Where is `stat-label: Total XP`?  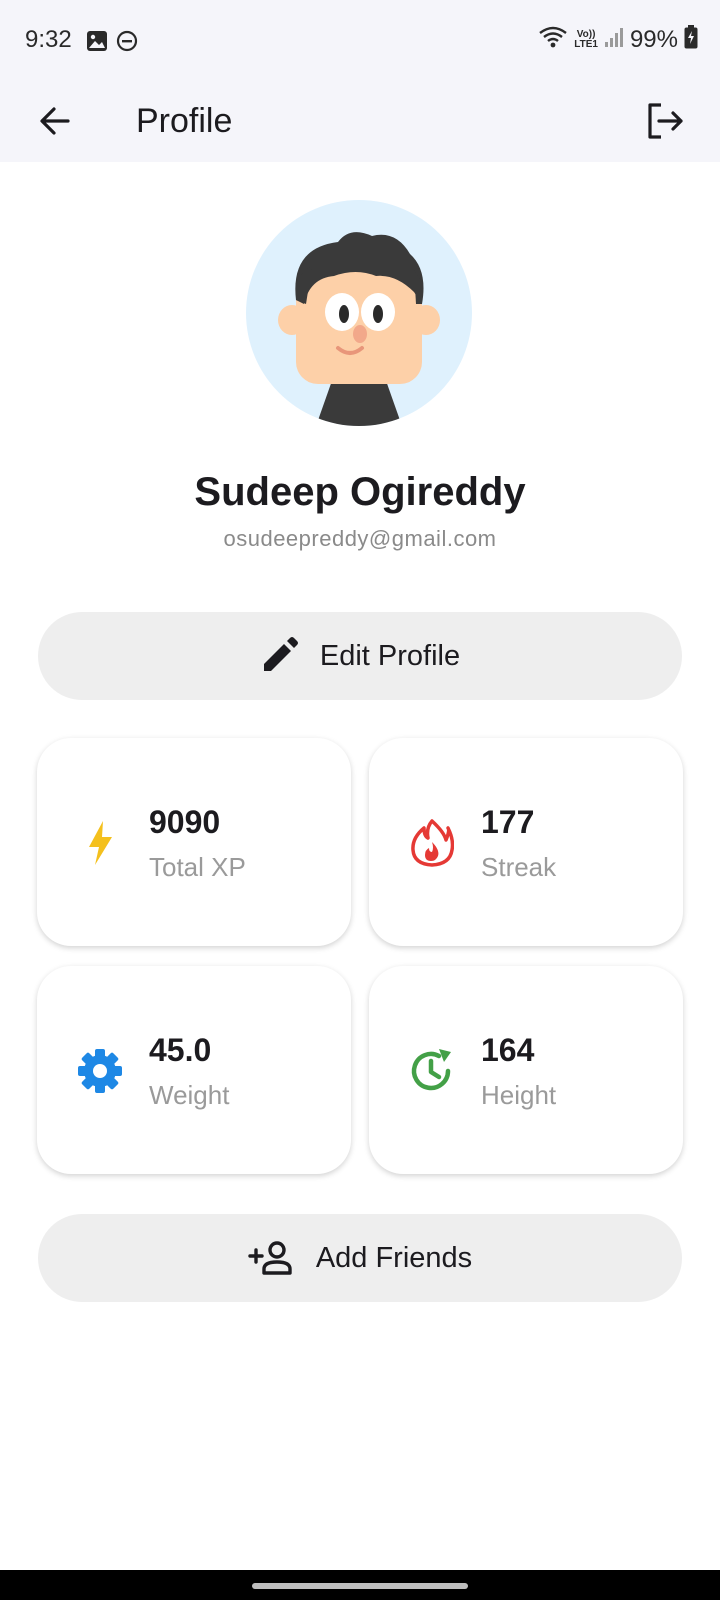 stat-label: Total XP is located at coordinates (197, 867).